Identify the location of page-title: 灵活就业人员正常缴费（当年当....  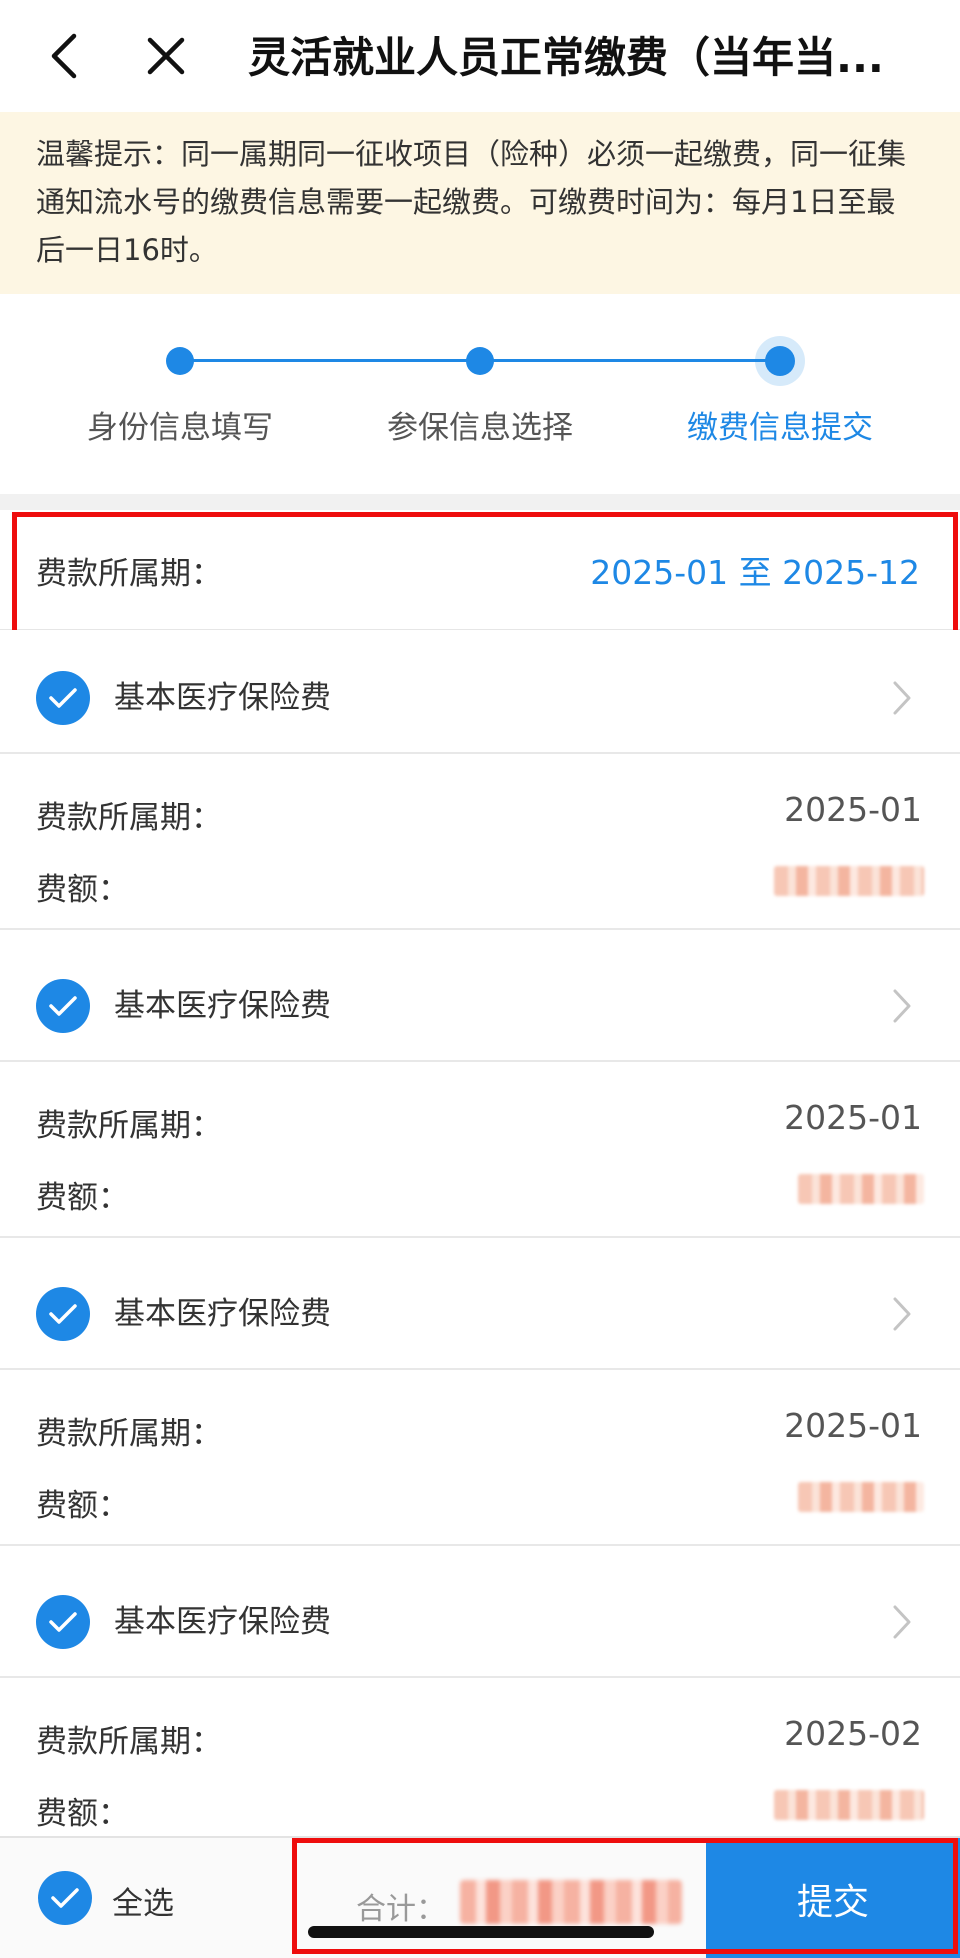
(566, 57).